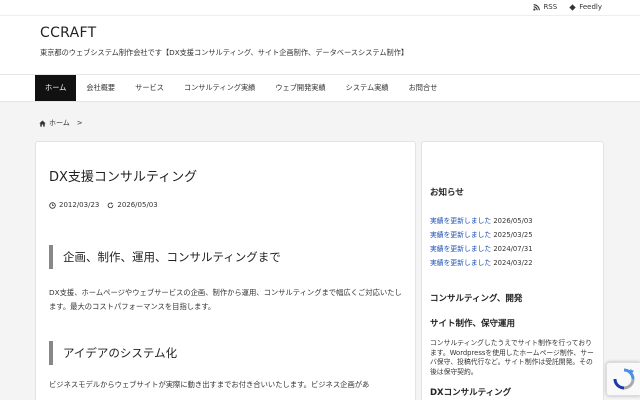 This screenshot has height=400, width=640. Describe the element at coordinates (572, 7) in the screenshot. I see `feedly-icon` at that location.